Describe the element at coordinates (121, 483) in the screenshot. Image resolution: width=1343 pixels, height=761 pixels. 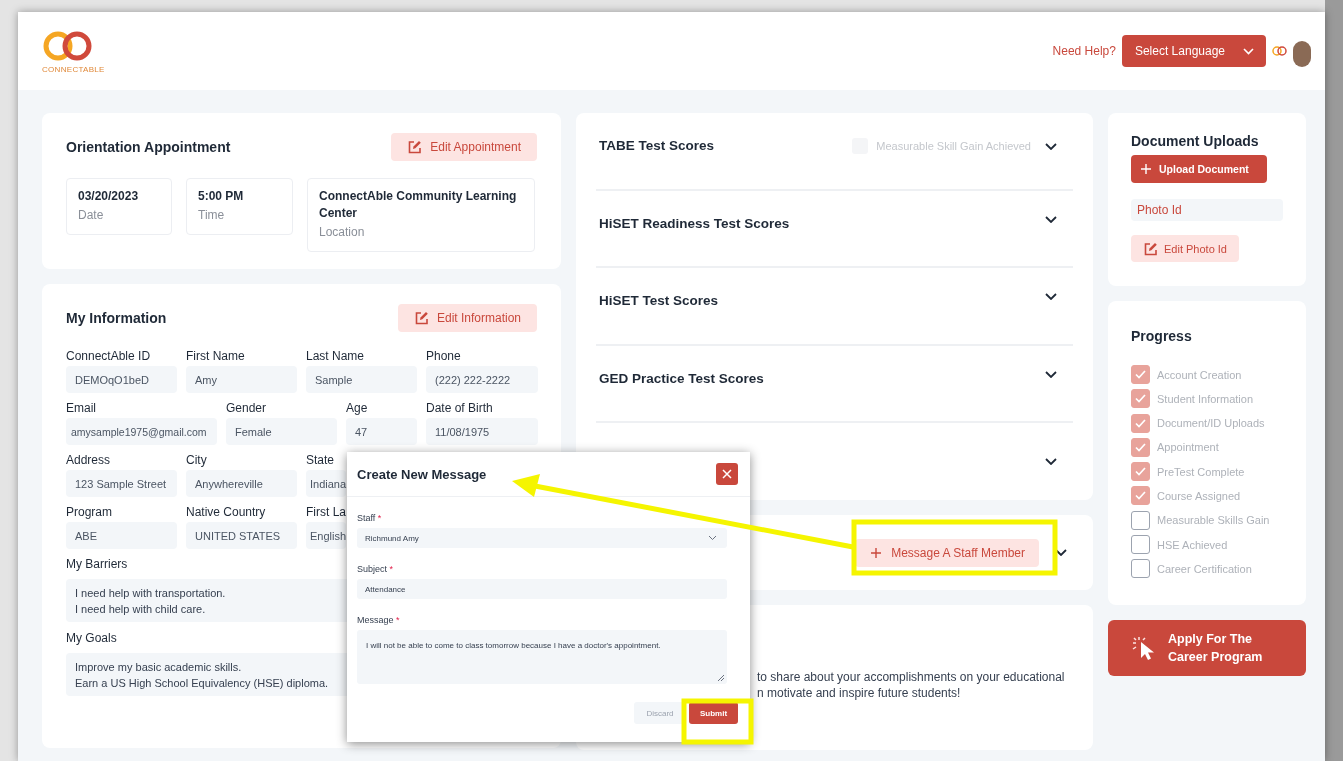
I see `field-value: 123 Sample Street` at that location.